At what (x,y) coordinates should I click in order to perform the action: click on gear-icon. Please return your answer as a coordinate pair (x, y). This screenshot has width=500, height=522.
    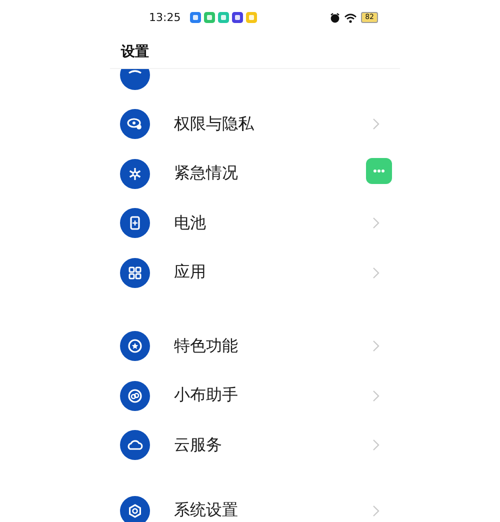
    Looking at the image, I should click on (135, 509).